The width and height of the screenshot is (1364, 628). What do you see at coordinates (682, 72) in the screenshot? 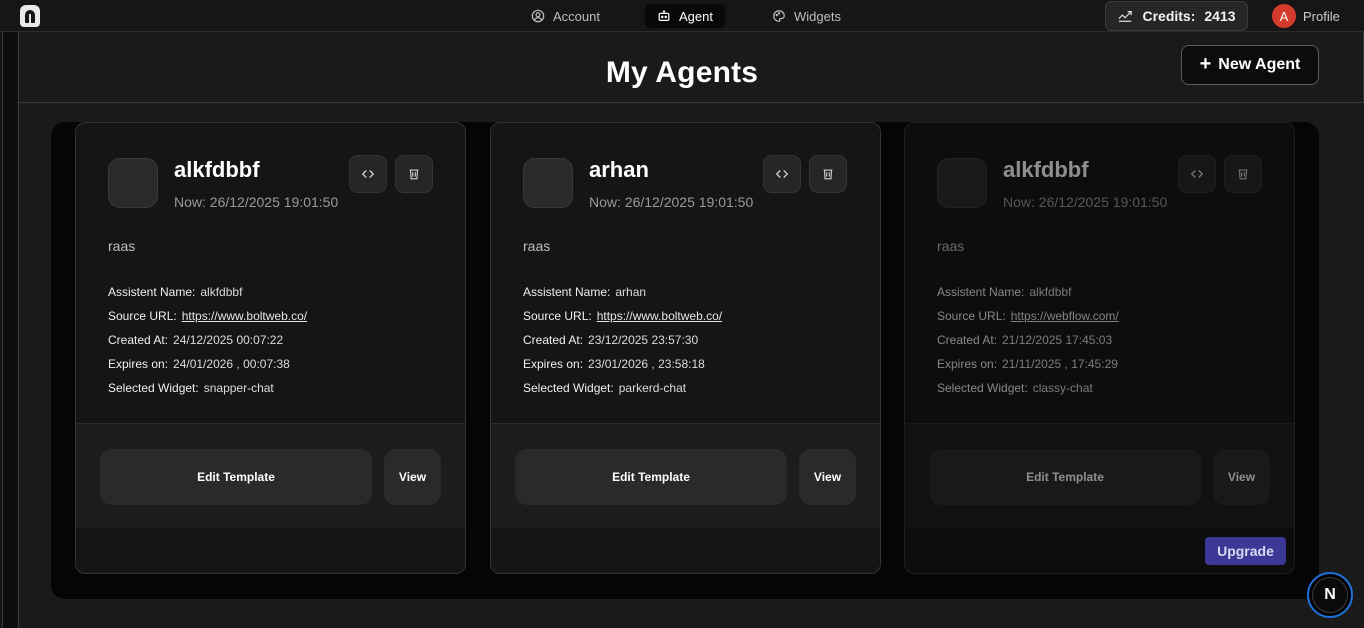
I see `page-title: My Agents` at bounding box center [682, 72].